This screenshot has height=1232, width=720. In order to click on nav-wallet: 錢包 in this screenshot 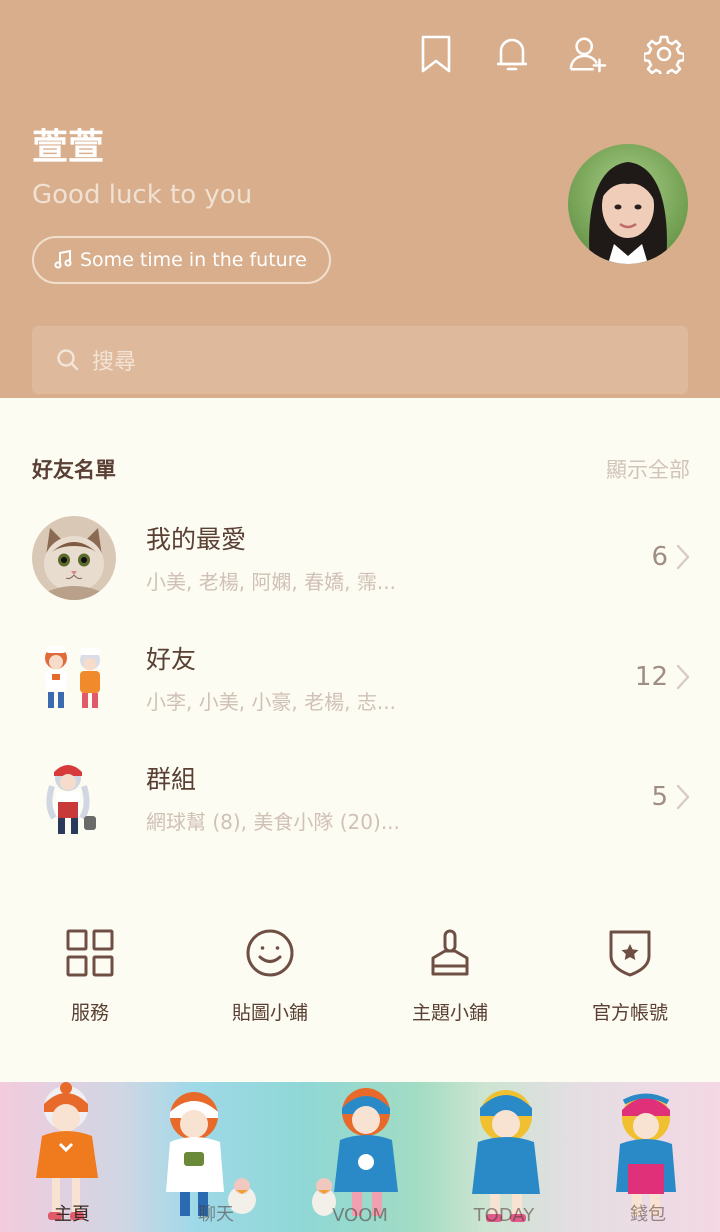, I will do `click(648, 1157)`.